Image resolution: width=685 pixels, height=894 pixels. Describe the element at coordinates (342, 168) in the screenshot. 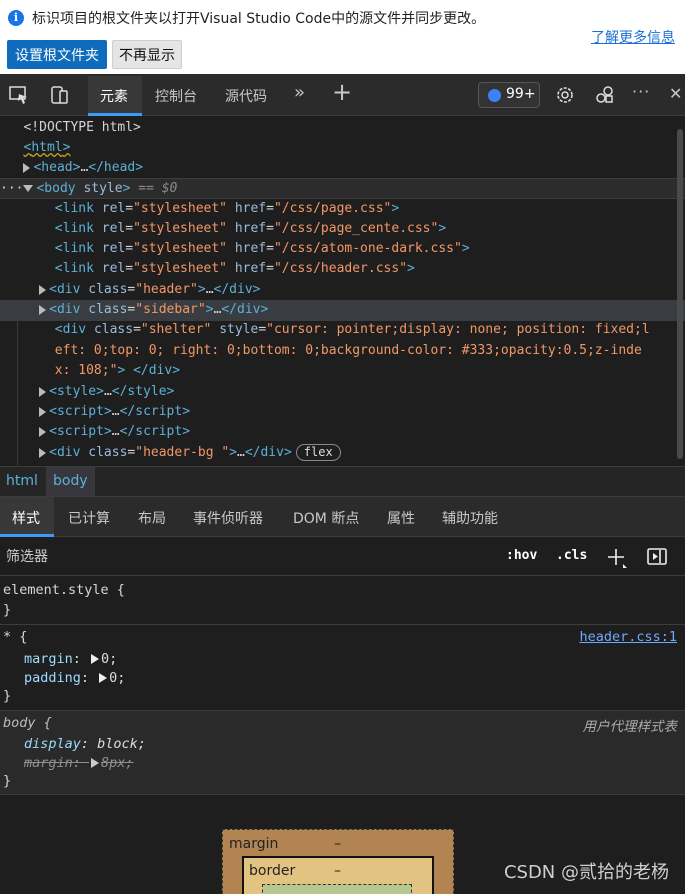

I see `dom-node-head: <head>…</head>` at that location.